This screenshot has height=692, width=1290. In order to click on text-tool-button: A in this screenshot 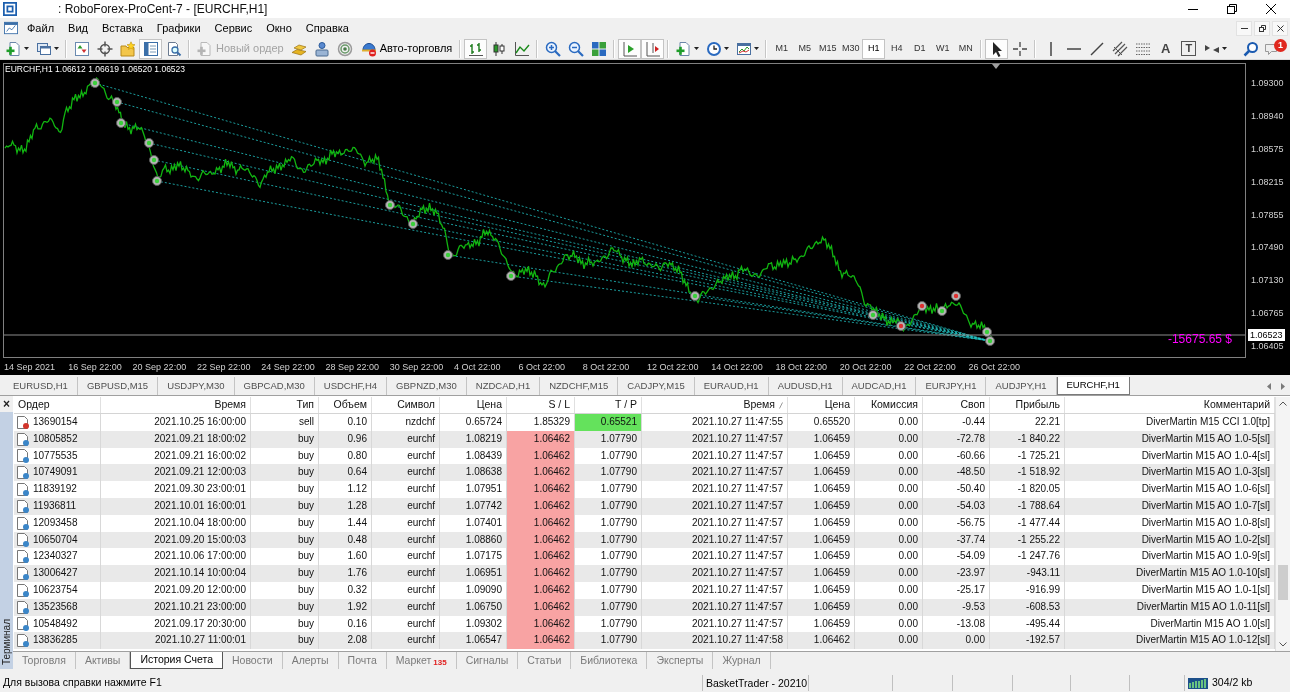, I will do `click(1166, 48)`.